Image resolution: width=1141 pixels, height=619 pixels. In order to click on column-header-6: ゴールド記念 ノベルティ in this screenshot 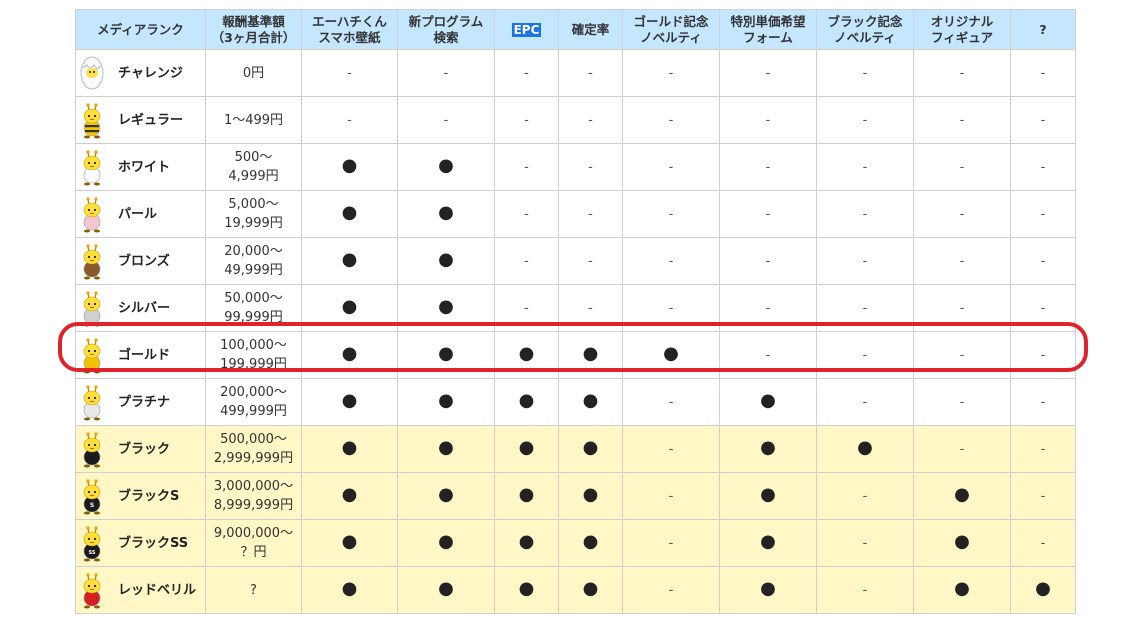, I will do `click(671, 29)`.